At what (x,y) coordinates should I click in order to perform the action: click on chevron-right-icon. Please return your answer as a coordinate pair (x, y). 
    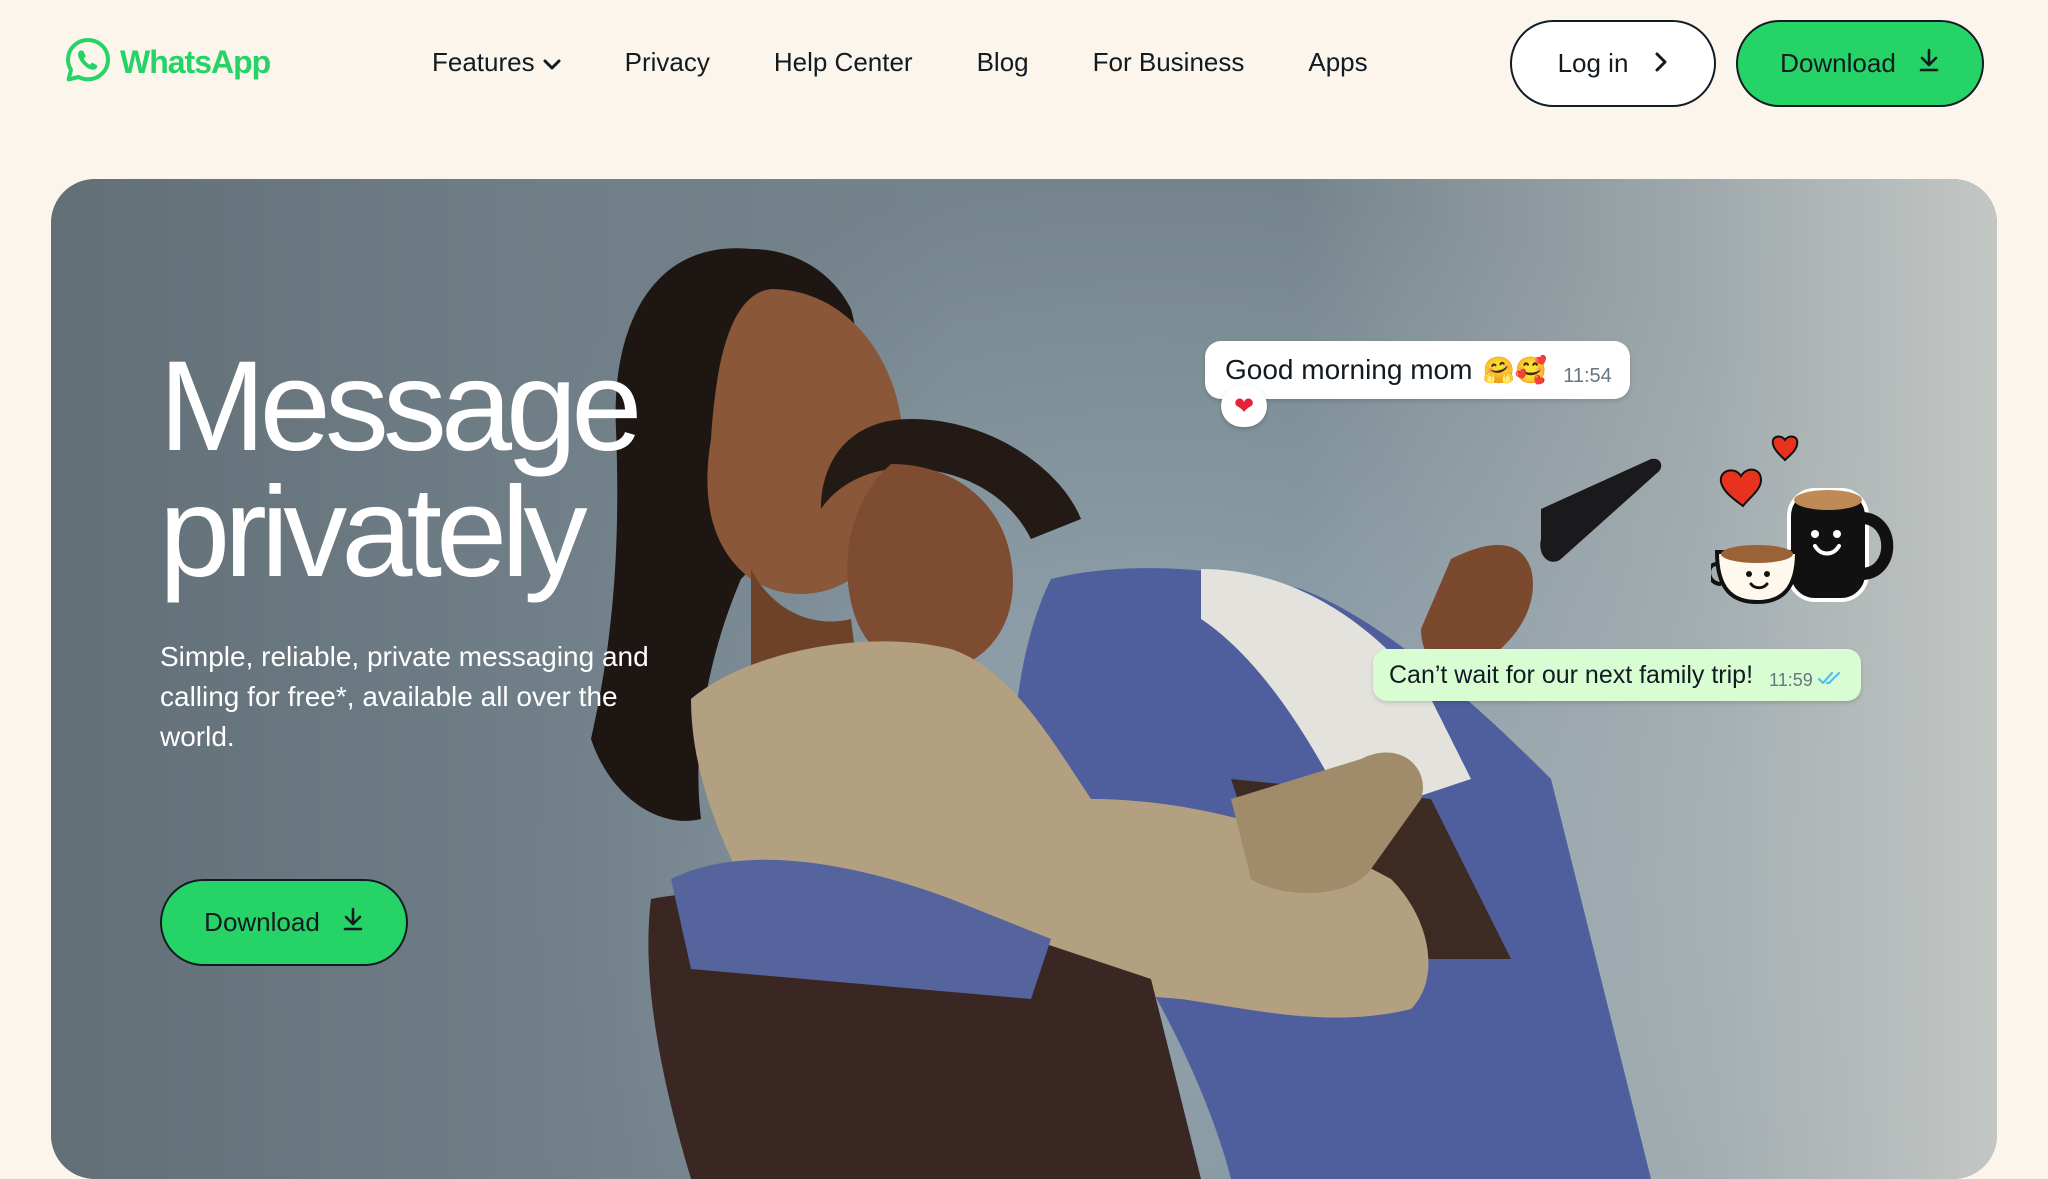
    Looking at the image, I should click on (1661, 63).